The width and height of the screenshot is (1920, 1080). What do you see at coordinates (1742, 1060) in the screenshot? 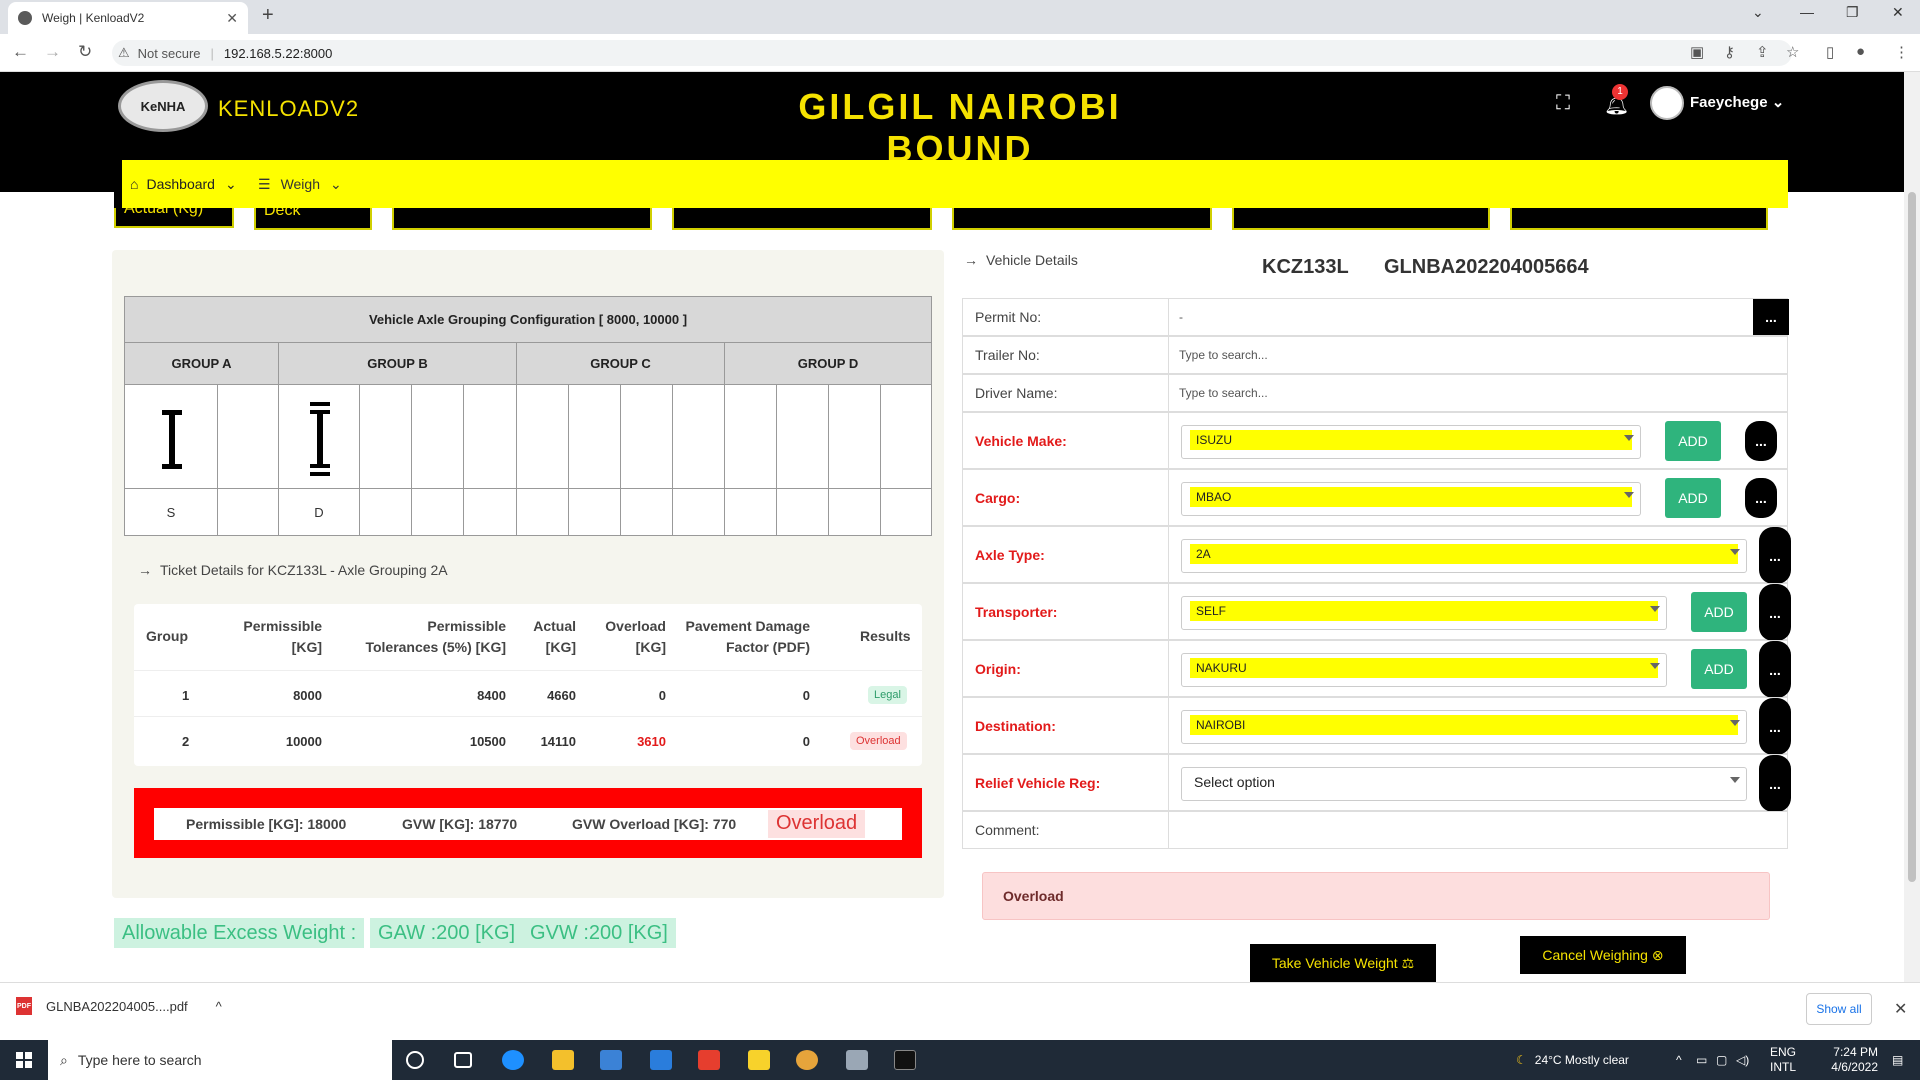
I see `volume-icon: ◁)` at bounding box center [1742, 1060].